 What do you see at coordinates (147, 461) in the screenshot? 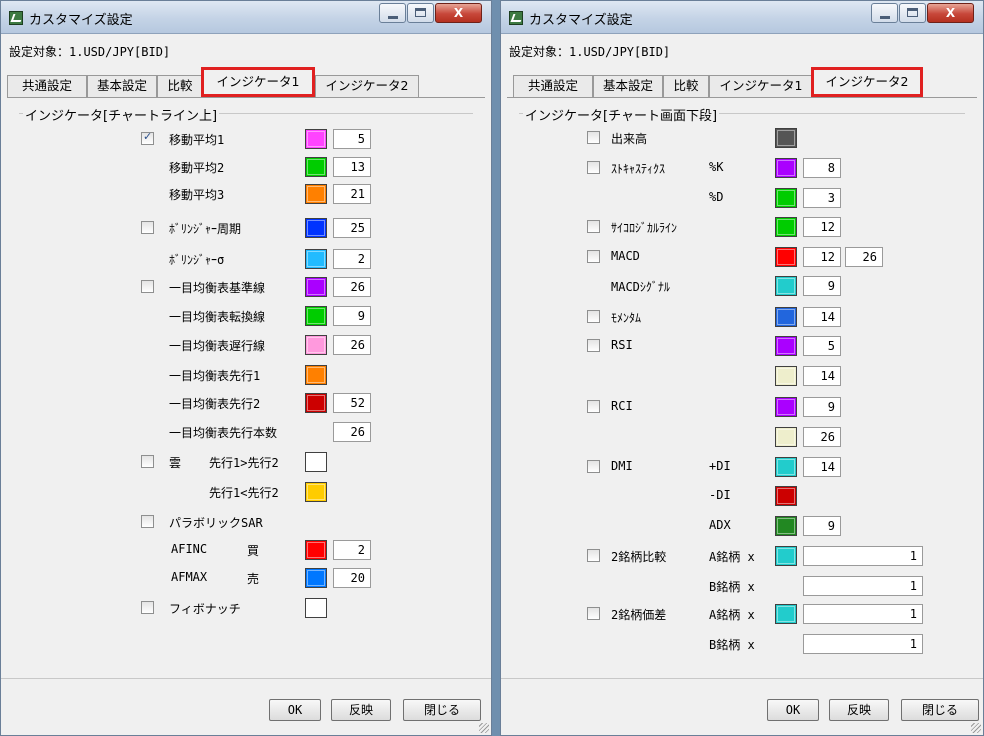
I see `cloud-checkbox` at bounding box center [147, 461].